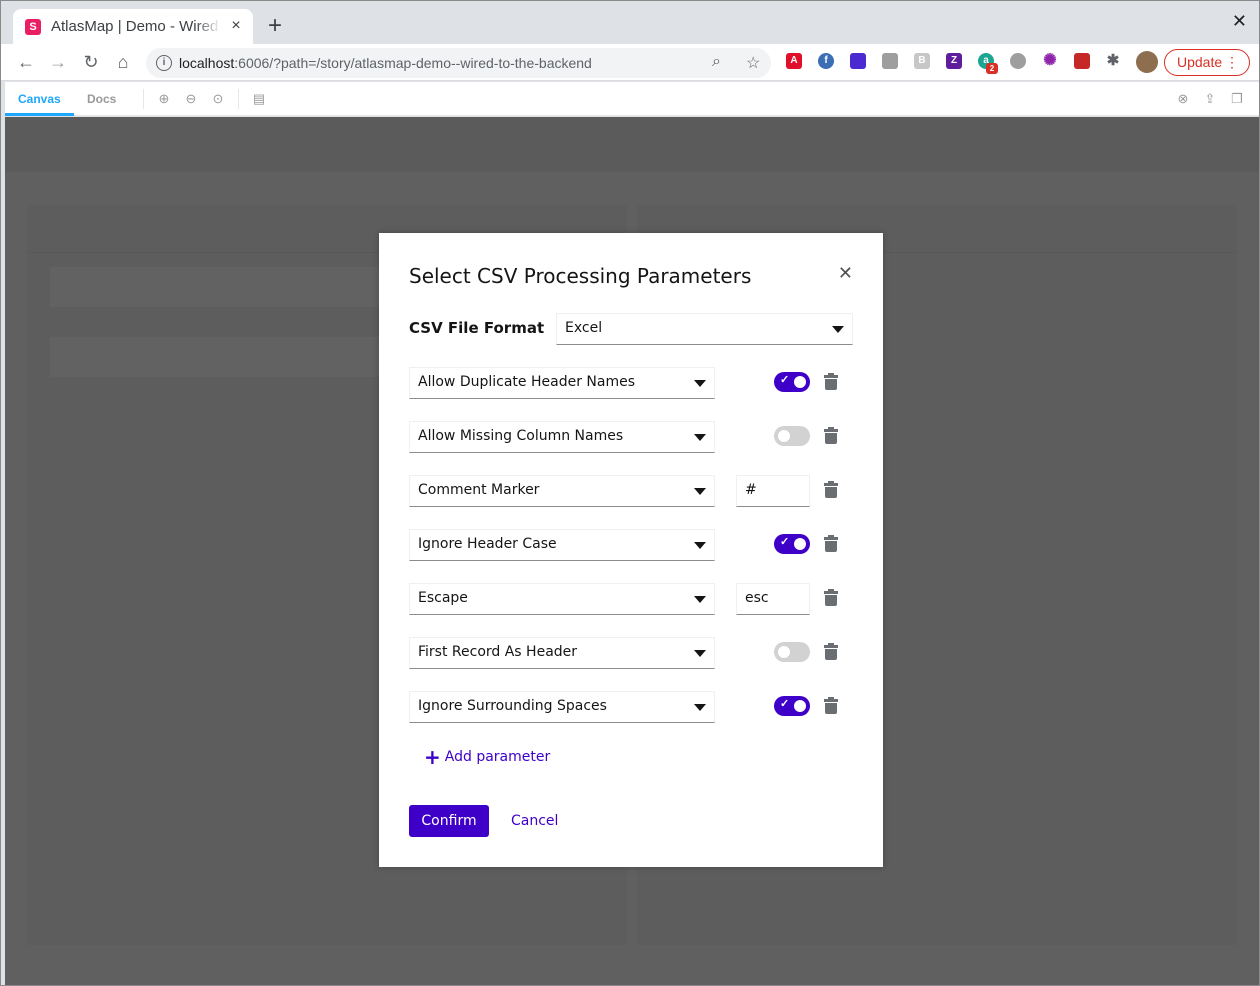 This screenshot has width=1260, height=986. I want to click on tab-canvas: Canvas, so click(39, 99).